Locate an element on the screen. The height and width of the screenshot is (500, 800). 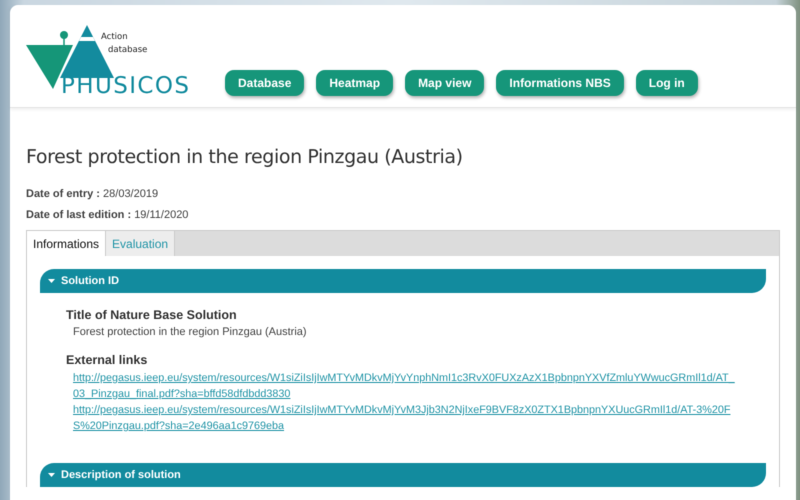
tab: Informations is located at coordinates (66, 243).